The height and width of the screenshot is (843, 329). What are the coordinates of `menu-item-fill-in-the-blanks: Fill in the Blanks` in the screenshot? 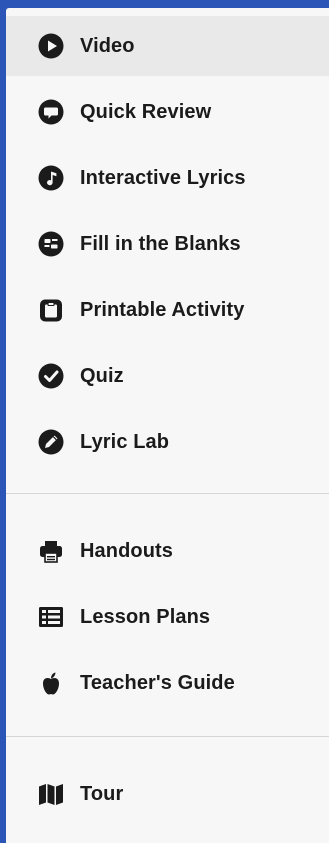 It's located at (167, 244).